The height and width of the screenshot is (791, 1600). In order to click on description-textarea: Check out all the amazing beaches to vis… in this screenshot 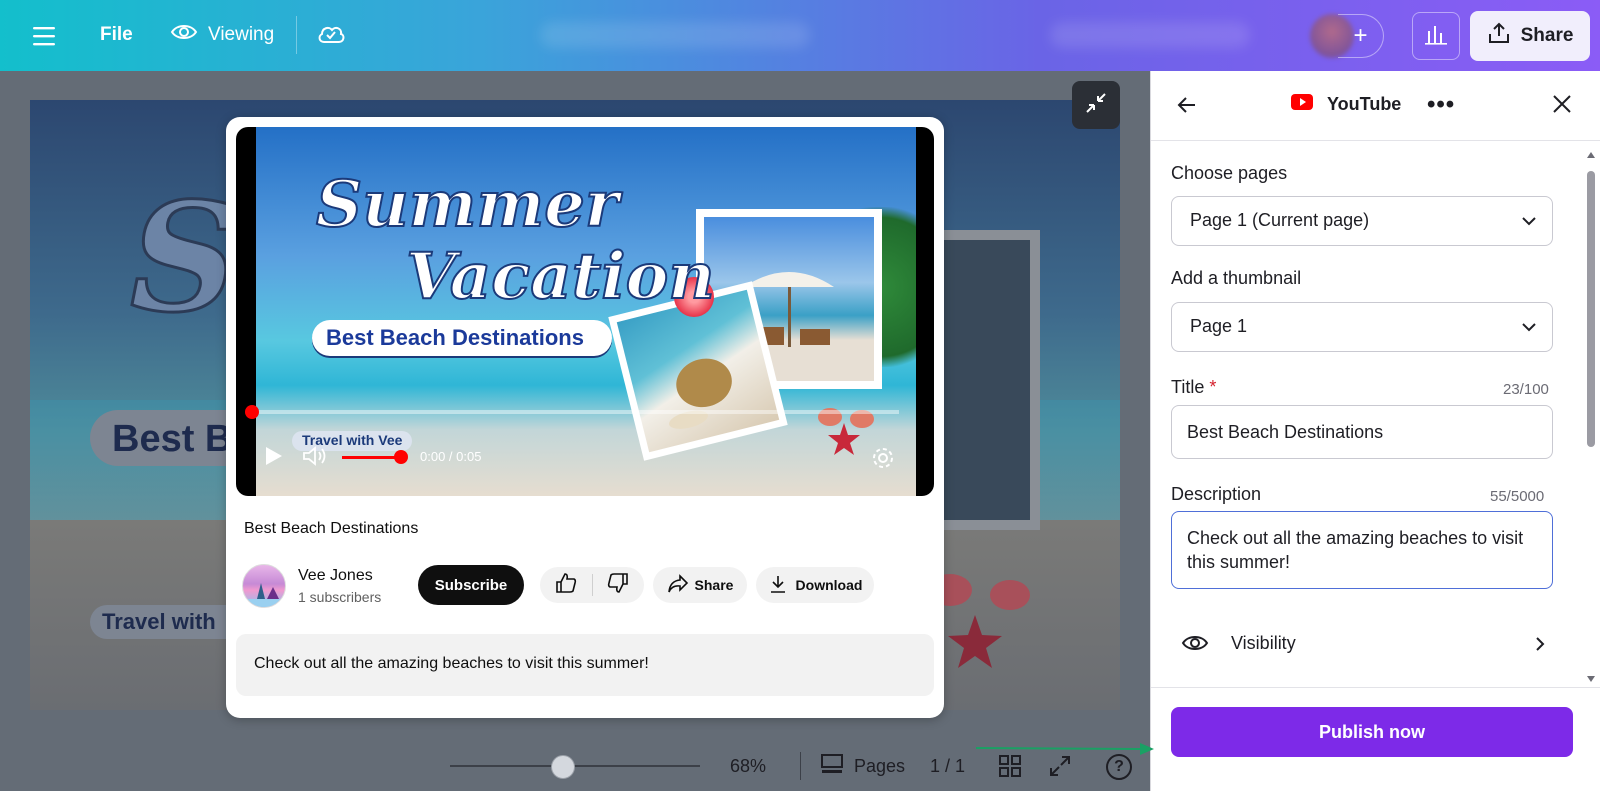, I will do `click(1362, 550)`.